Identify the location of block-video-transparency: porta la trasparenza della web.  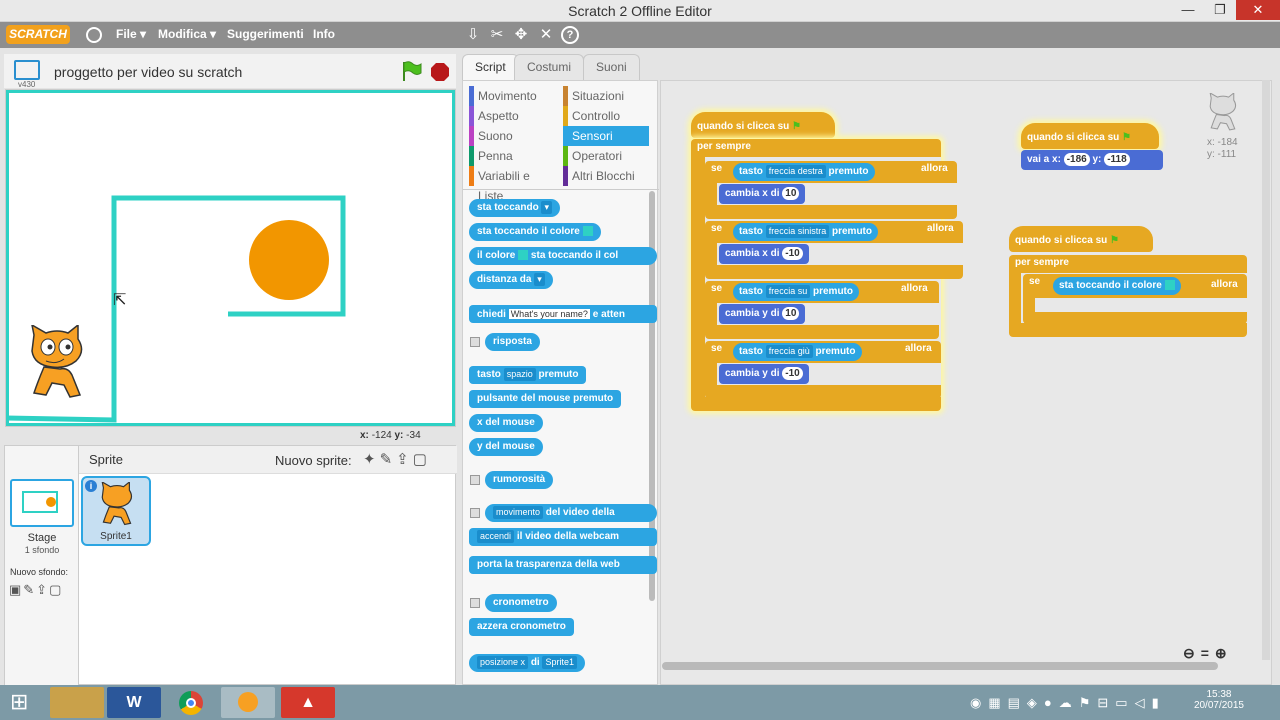
(563, 565).